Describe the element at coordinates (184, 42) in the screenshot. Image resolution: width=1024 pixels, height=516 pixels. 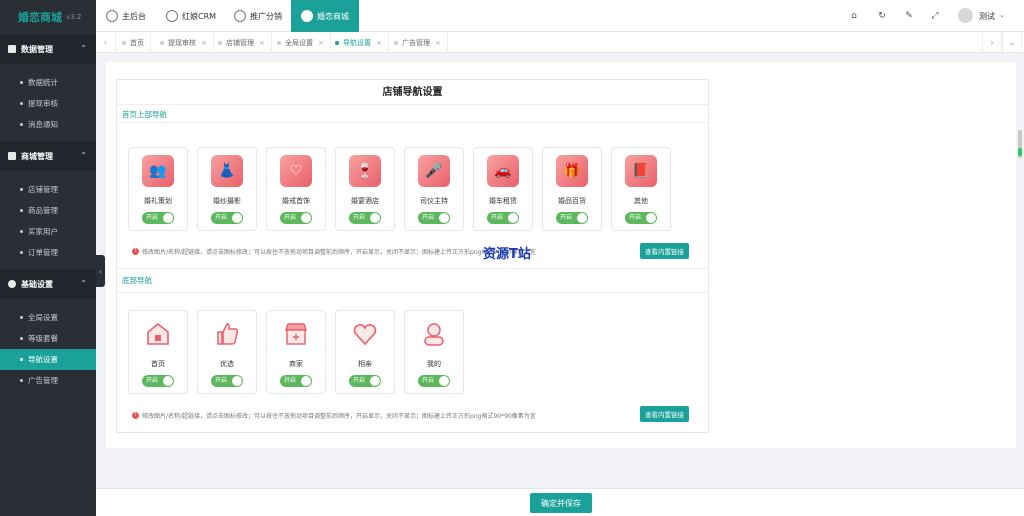
I see `page-tab-withdraw-review: 提现审核 ×` at that location.